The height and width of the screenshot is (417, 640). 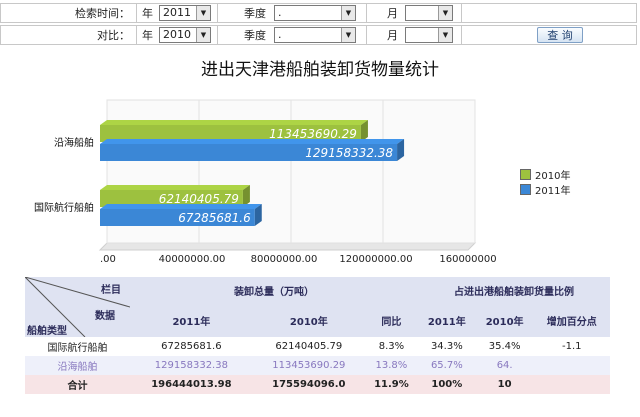 I want to click on compare-quarter-select: . ▼, so click(x=315, y=35).